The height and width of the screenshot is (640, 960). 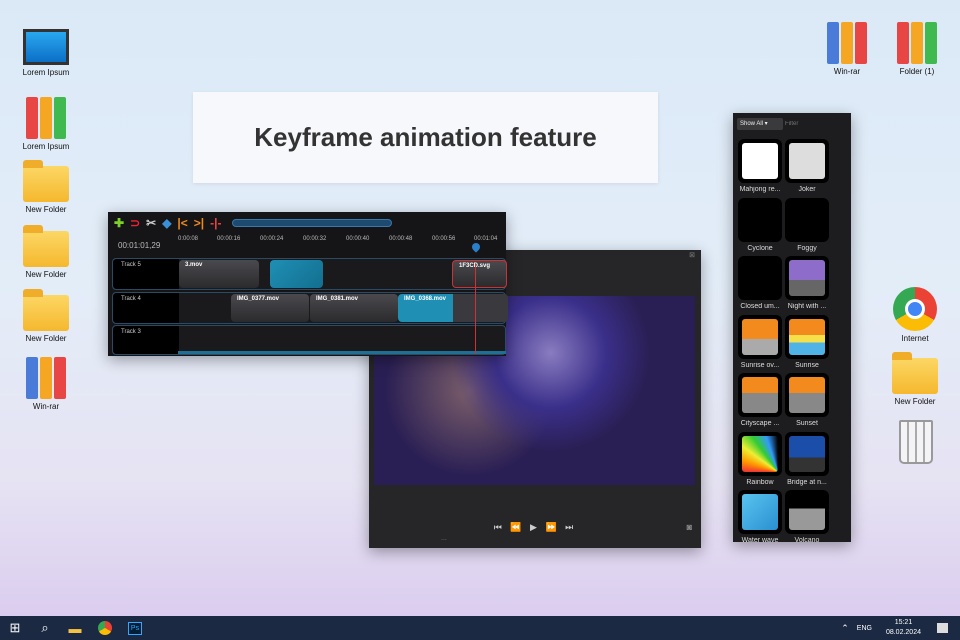 What do you see at coordinates (807, 365) in the screenshot?
I see `emoji-label: Sunrise` at bounding box center [807, 365].